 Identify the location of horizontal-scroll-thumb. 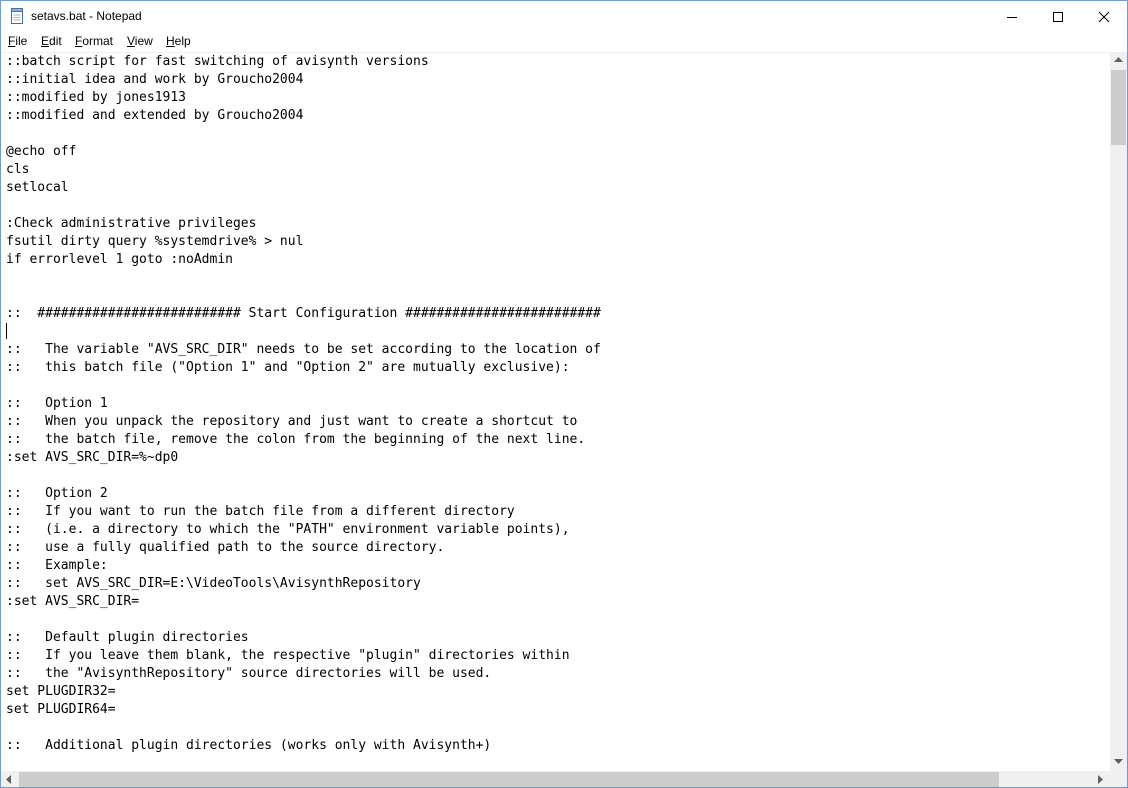
(509, 779).